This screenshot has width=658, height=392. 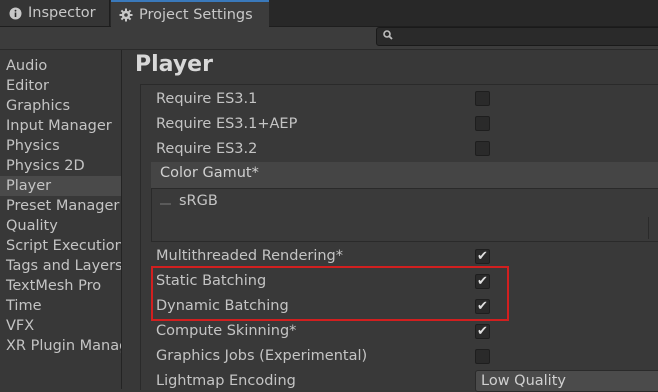 I want to click on sidebar-item-physics: Physics, so click(x=60, y=146).